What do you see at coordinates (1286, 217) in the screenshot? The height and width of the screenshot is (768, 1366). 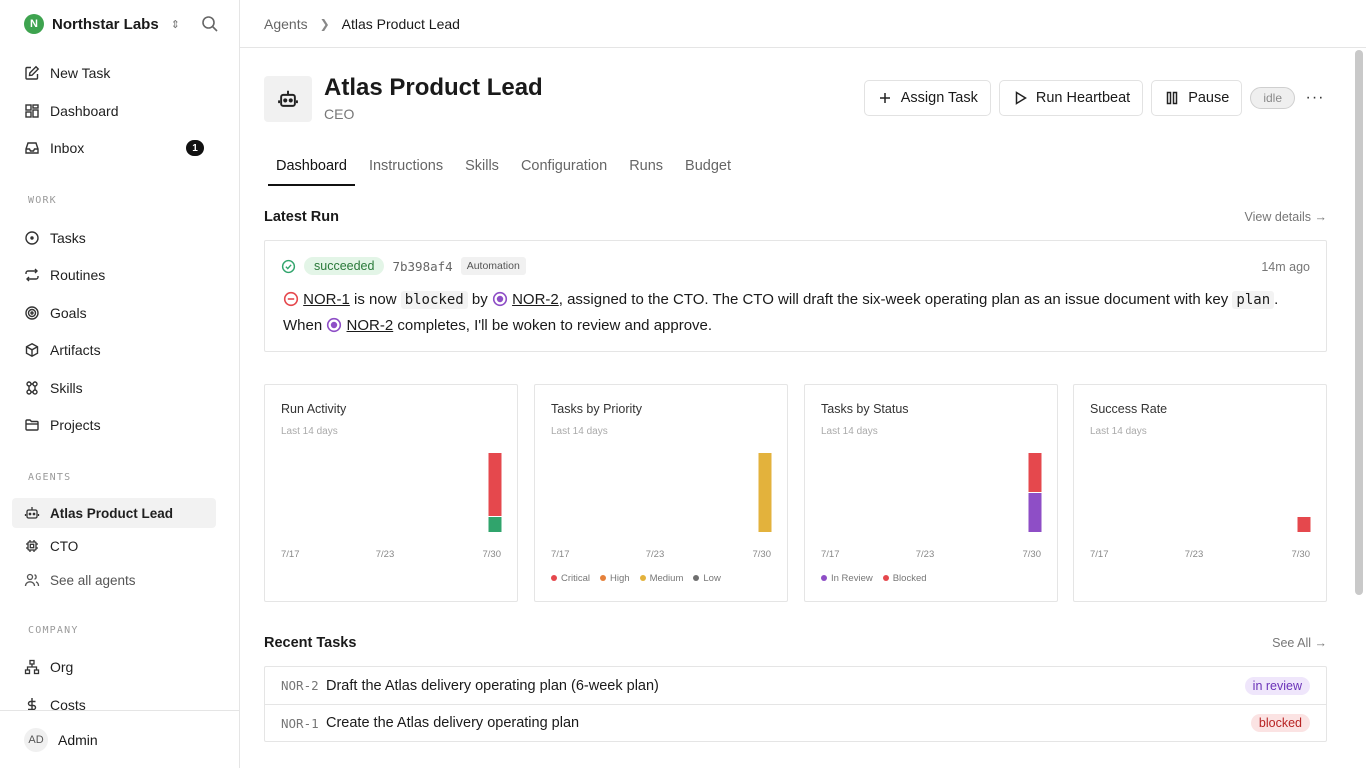 I see `view-details-link: View details →` at bounding box center [1286, 217].